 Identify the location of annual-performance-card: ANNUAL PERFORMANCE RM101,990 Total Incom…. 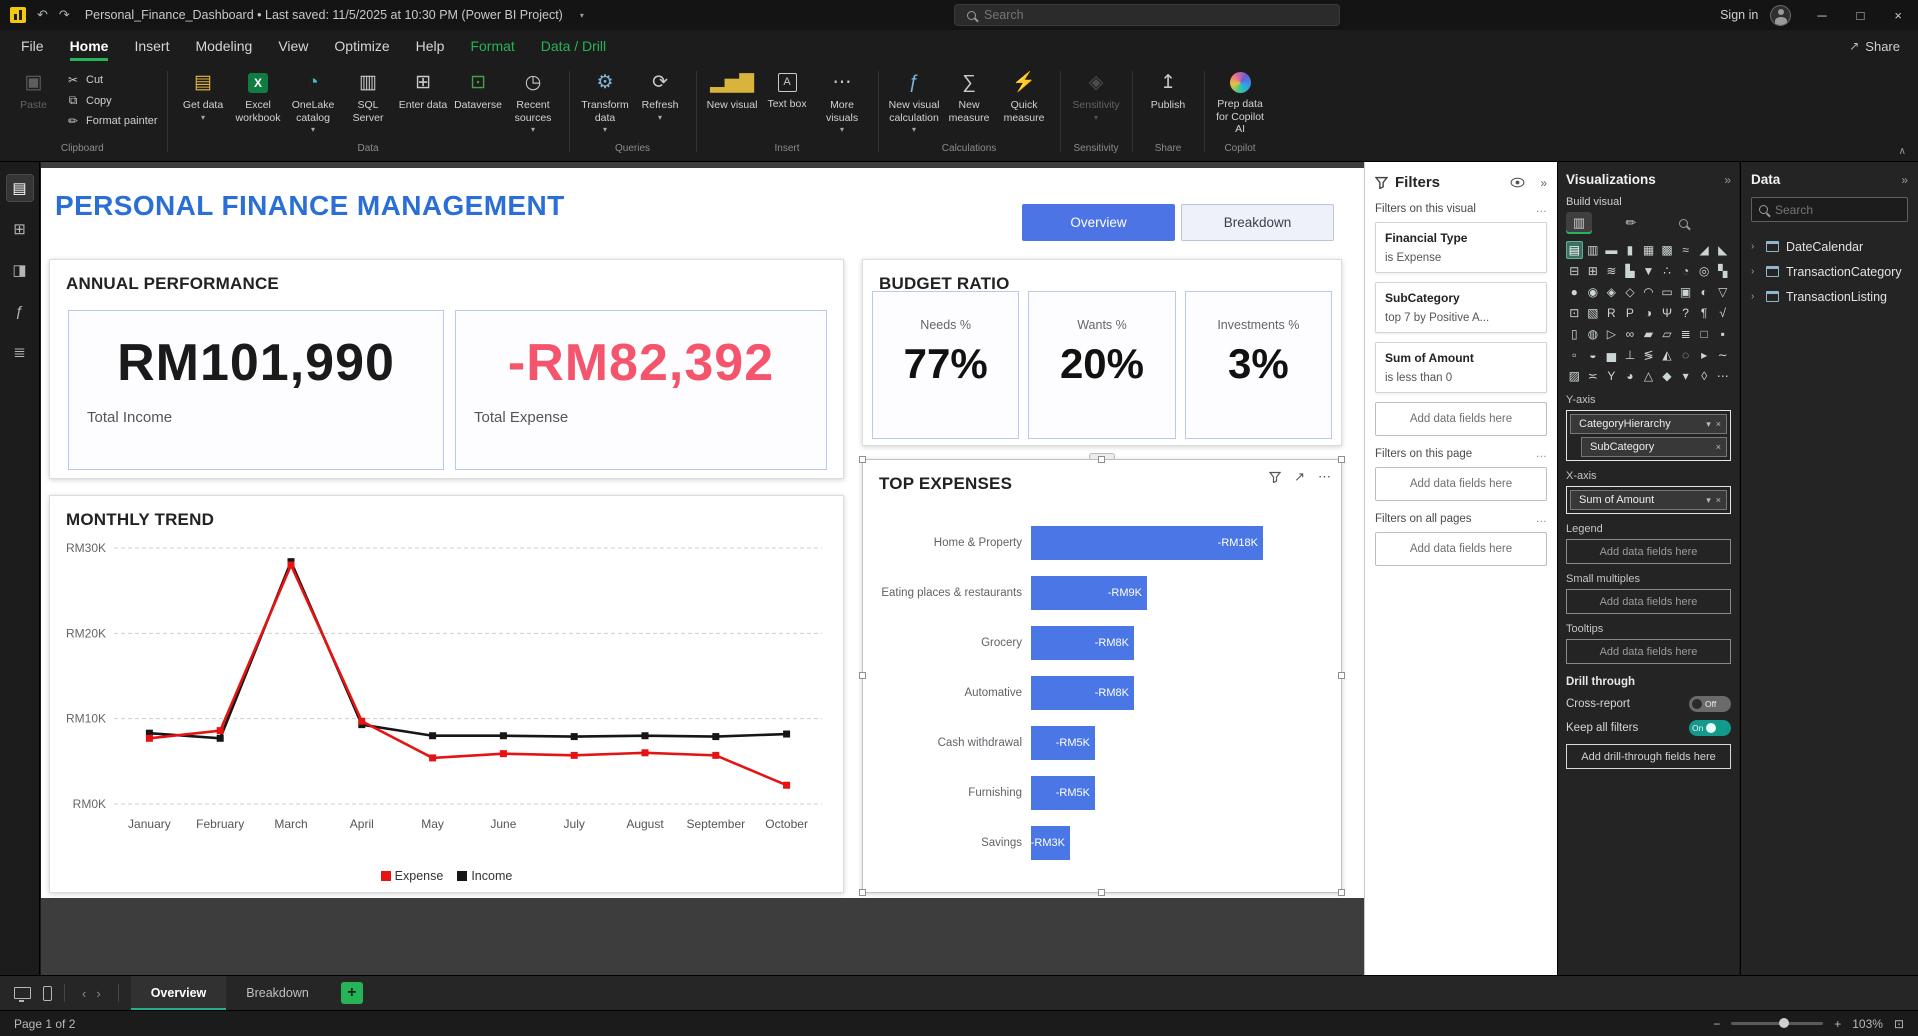
(446, 369).